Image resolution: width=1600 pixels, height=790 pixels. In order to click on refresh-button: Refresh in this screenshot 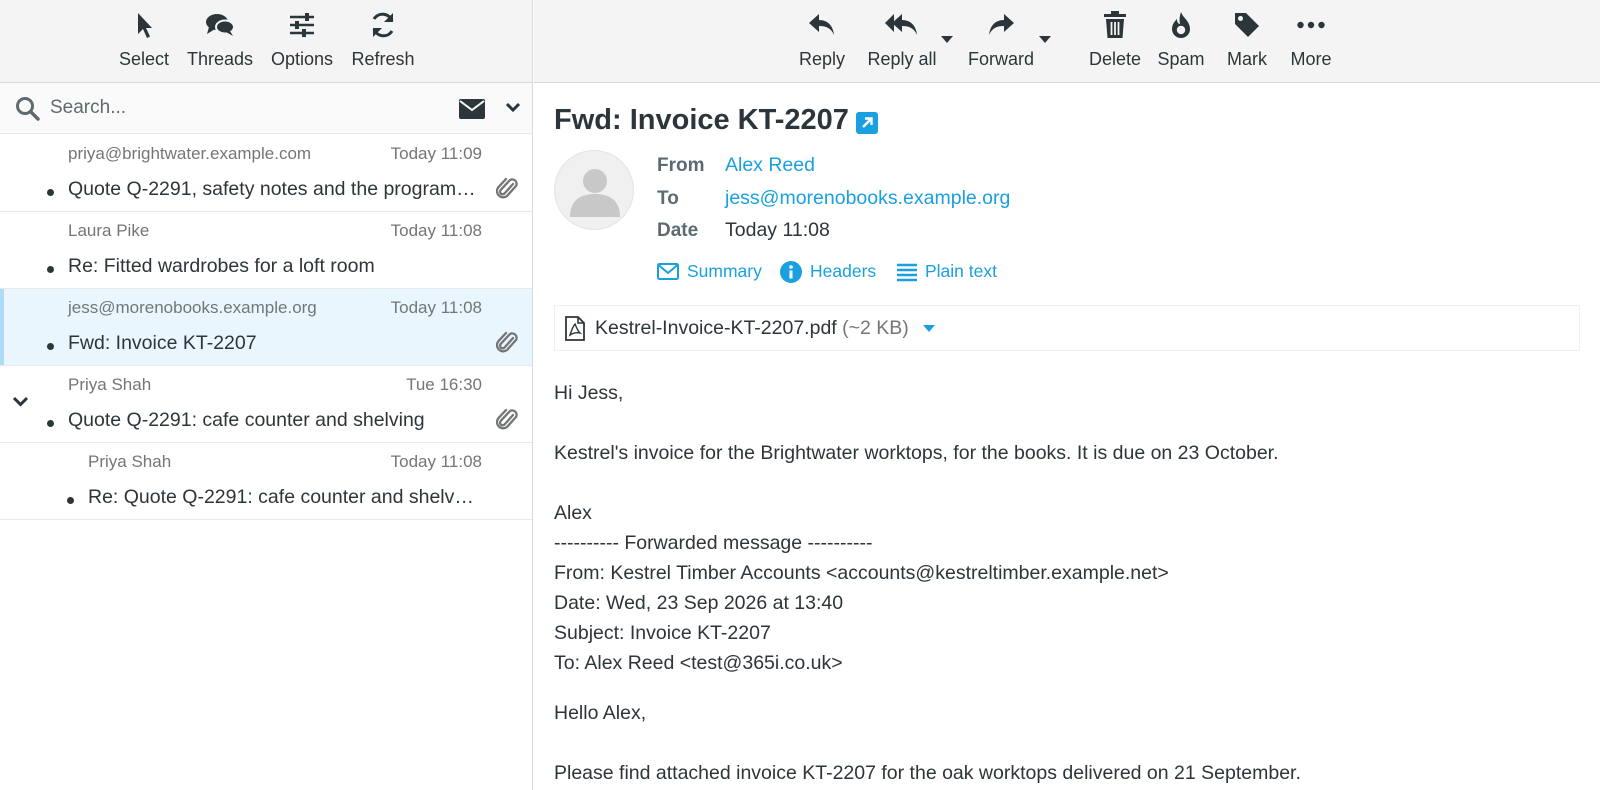, I will do `click(383, 40)`.